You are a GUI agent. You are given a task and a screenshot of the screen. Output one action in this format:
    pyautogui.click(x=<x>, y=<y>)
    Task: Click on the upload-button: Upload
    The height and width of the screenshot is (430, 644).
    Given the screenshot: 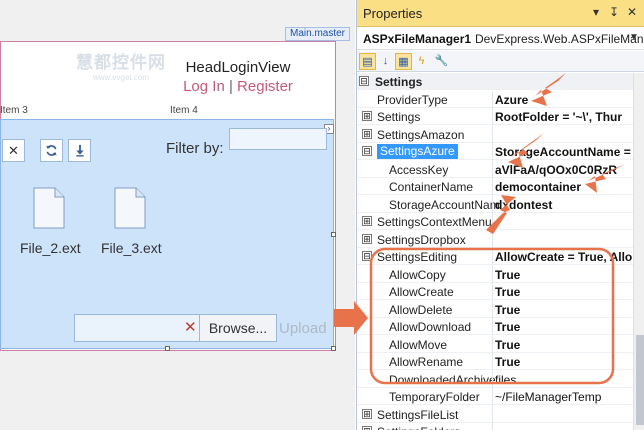 What is the action you would take?
    pyautogui.click(x=303, y=328)
    